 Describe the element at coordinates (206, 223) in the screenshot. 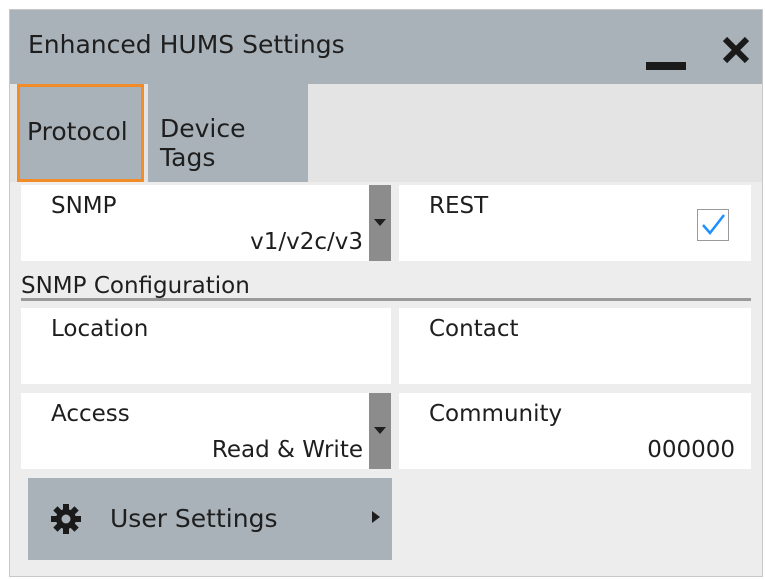

I see `snmp-select: SNMP v1/v2c/v3` at that location.